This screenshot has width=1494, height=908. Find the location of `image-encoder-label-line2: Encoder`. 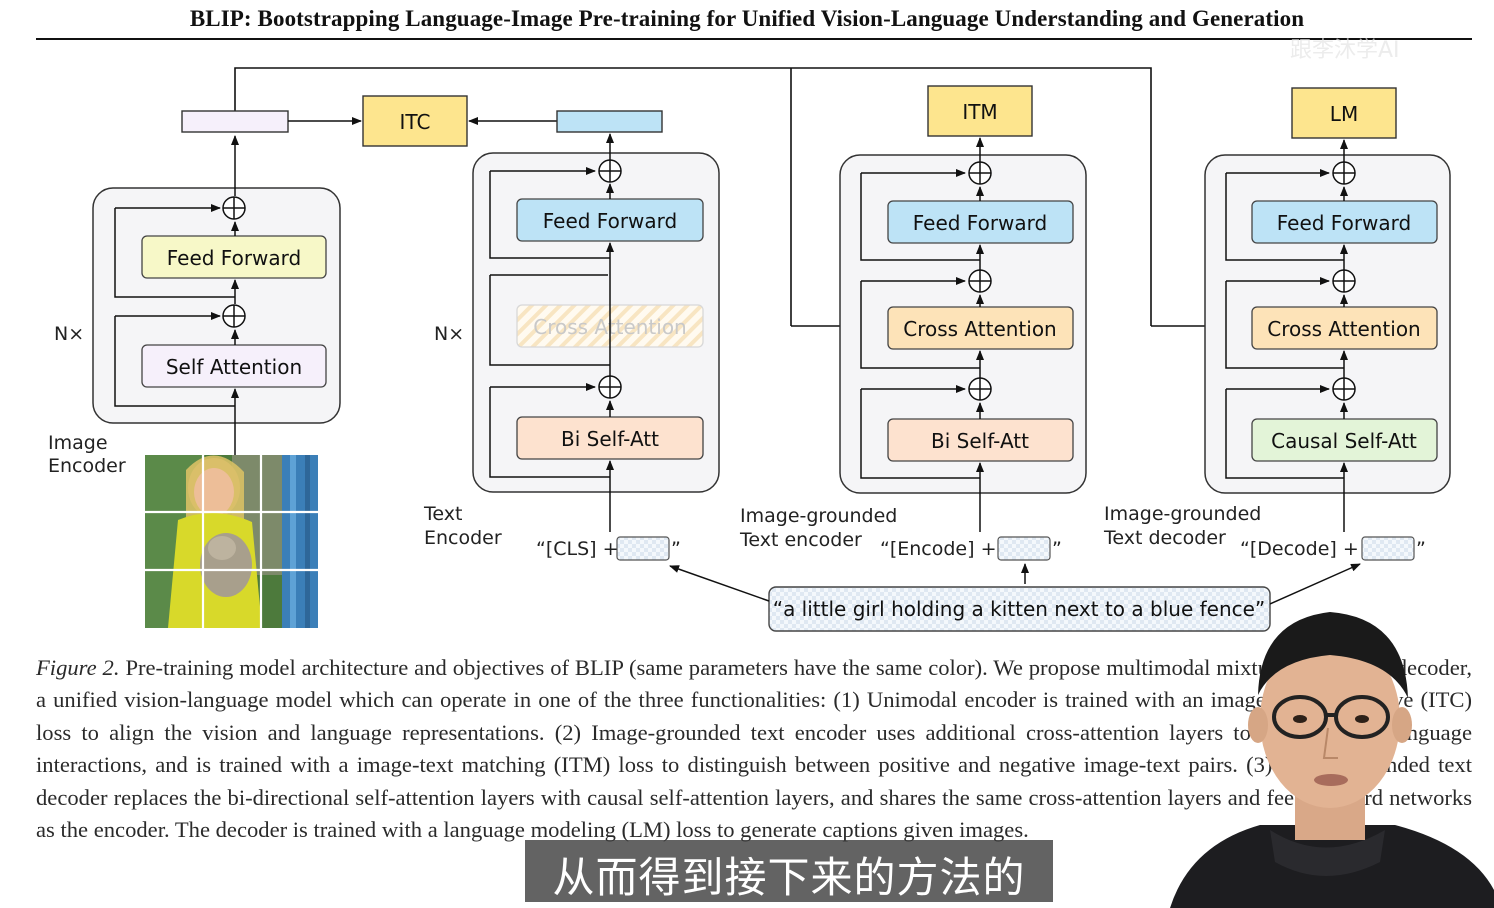

image-encoder-label-line2: Encoder is located at coordinates (87, 466).